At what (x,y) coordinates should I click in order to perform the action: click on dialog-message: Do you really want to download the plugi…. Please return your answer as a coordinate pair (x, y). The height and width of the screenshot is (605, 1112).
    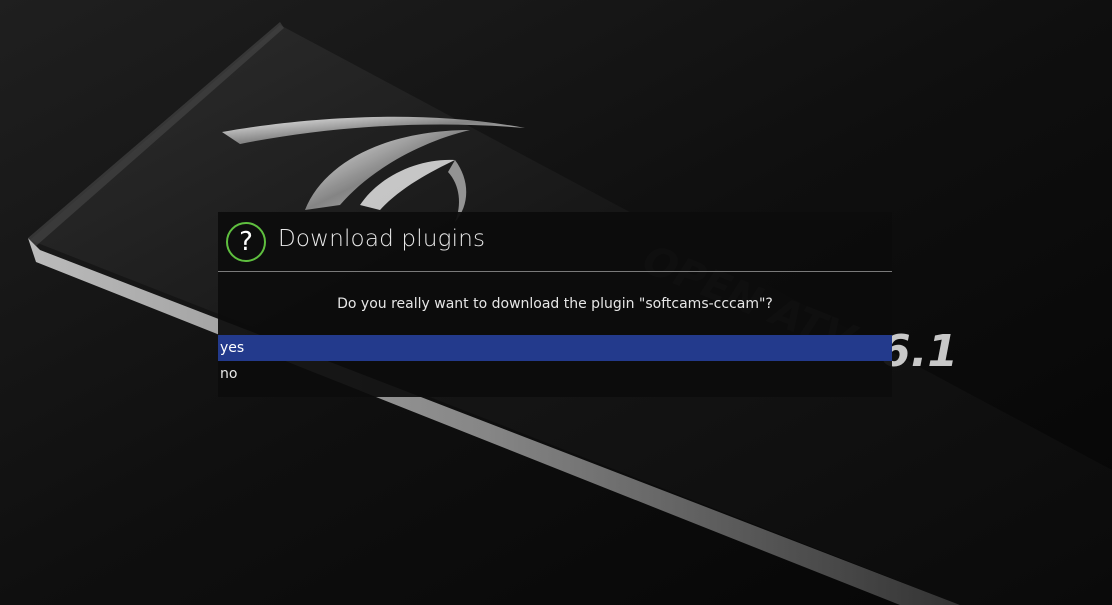
    Looking at the image, I should click on (555, 304).